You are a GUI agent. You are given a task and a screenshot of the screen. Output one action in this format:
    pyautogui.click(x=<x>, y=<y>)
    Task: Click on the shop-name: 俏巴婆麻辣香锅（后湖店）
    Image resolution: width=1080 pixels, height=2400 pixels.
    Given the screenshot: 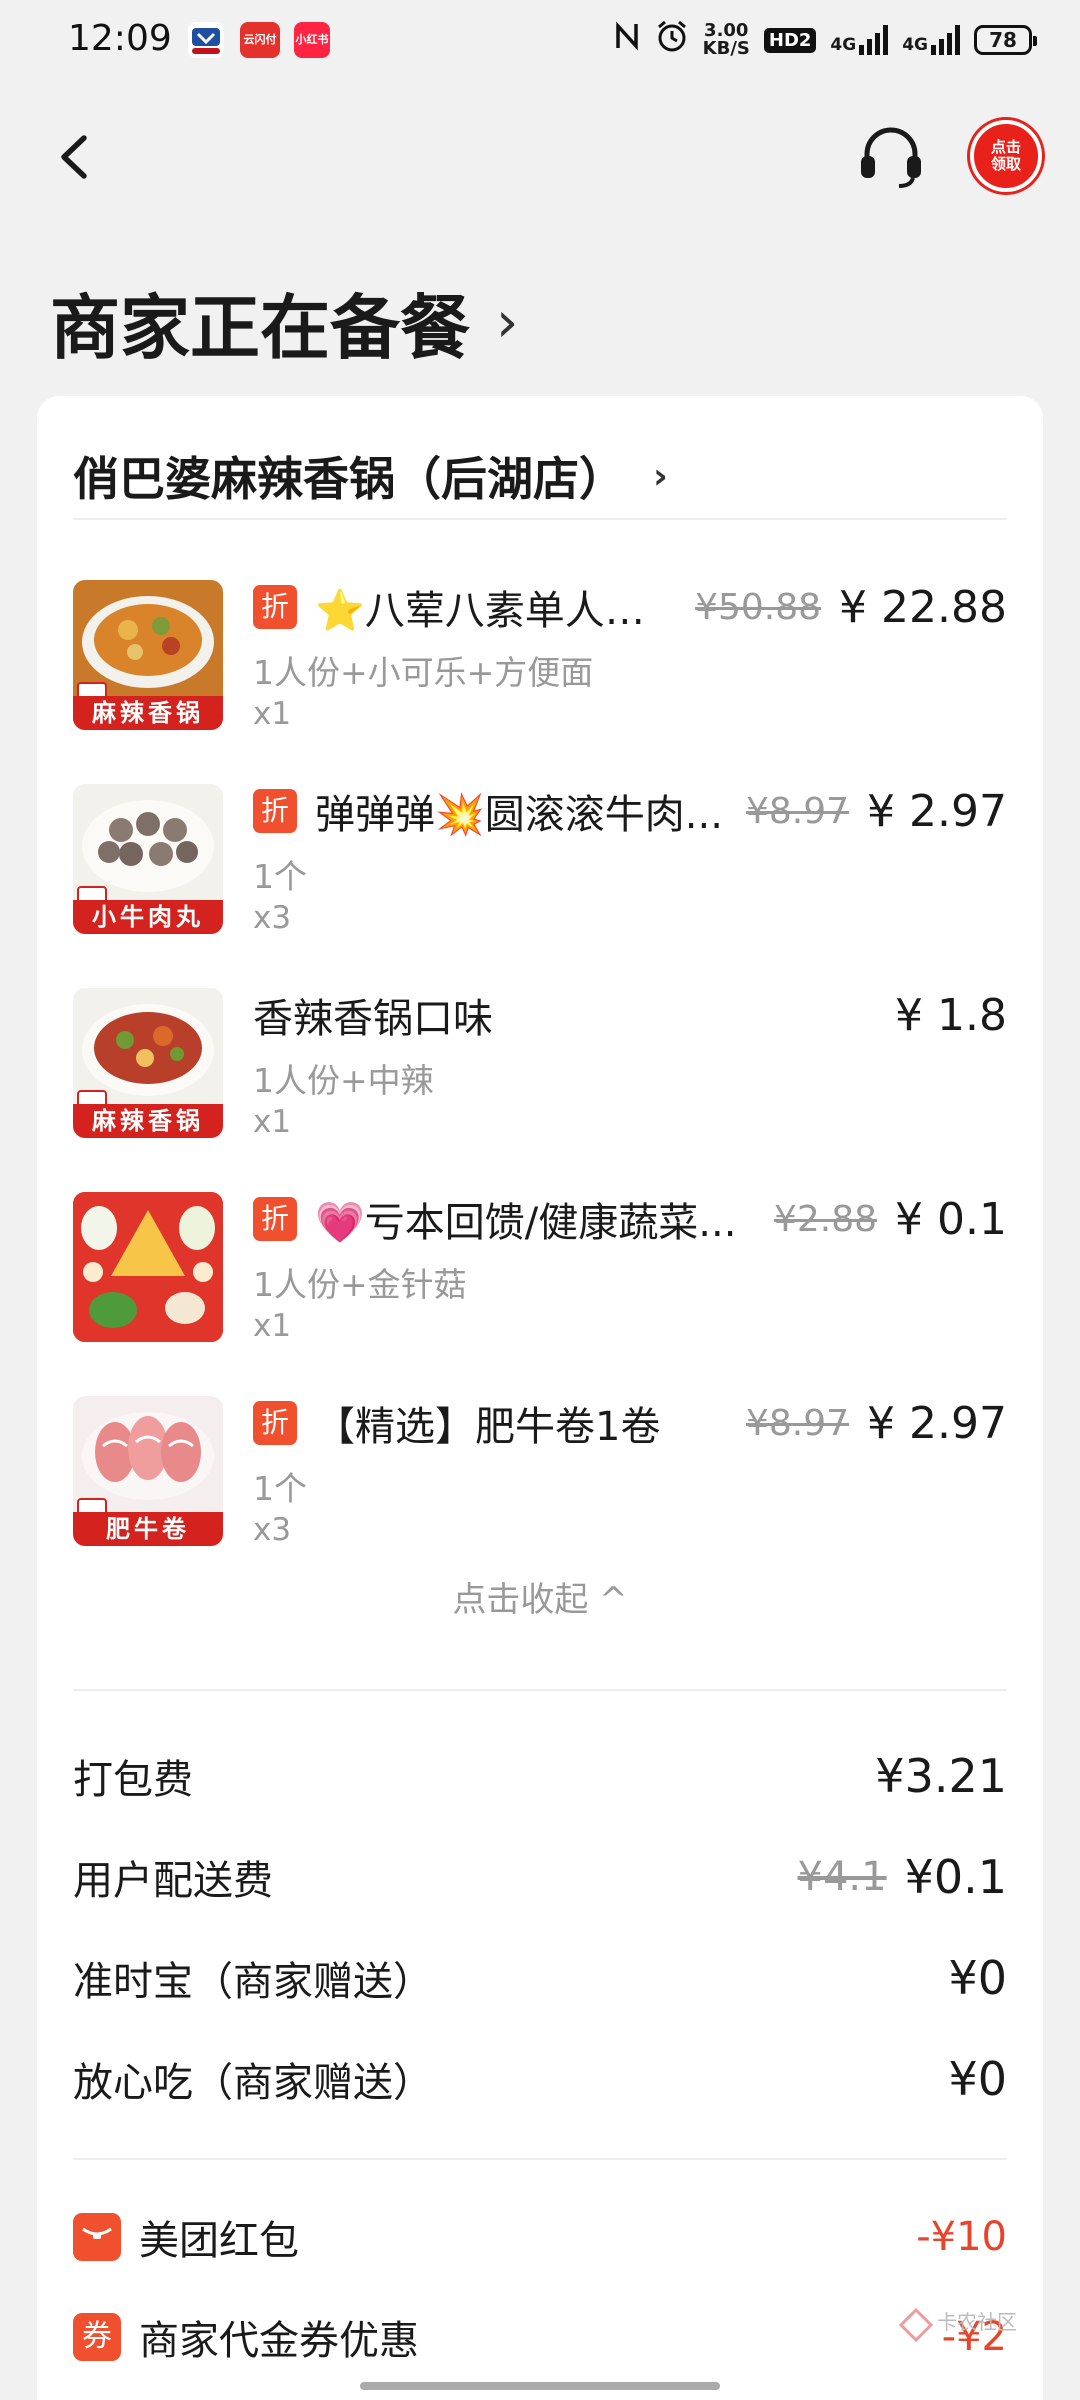 What is the action you would take?
    pyautogui.click(x=349, y=479)
    